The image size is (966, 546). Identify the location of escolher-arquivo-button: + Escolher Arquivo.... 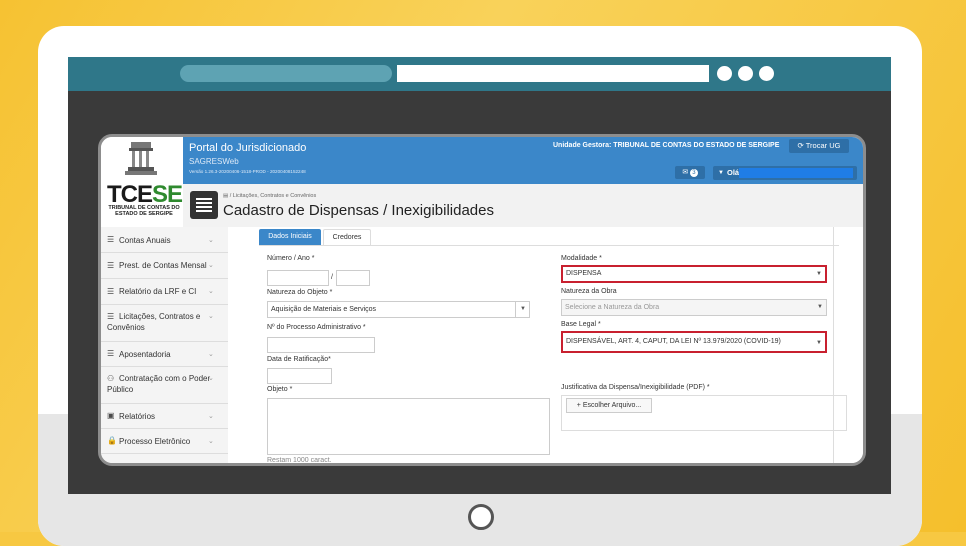
(609, 405).